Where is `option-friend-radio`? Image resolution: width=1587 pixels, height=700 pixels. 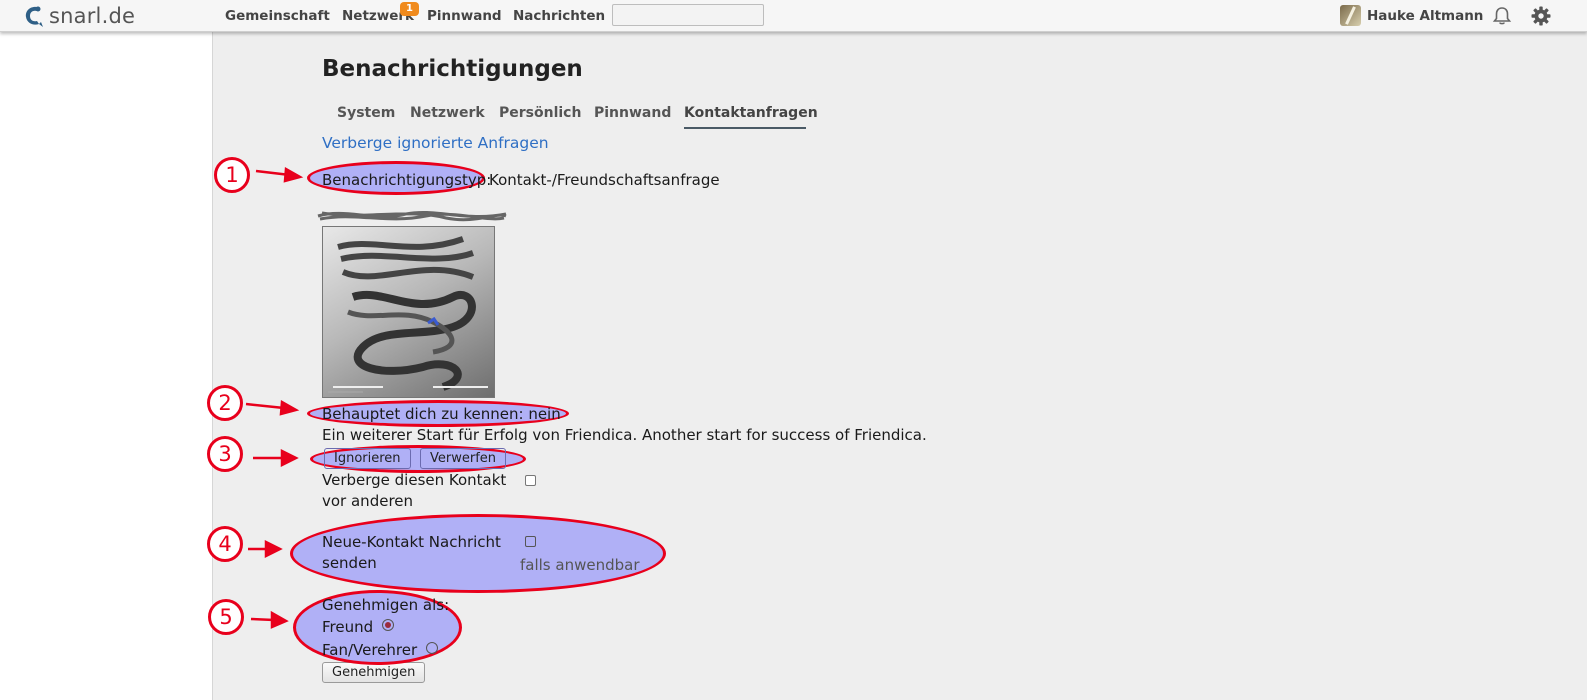 option-friend-radio is located at coordinates (388, 625).